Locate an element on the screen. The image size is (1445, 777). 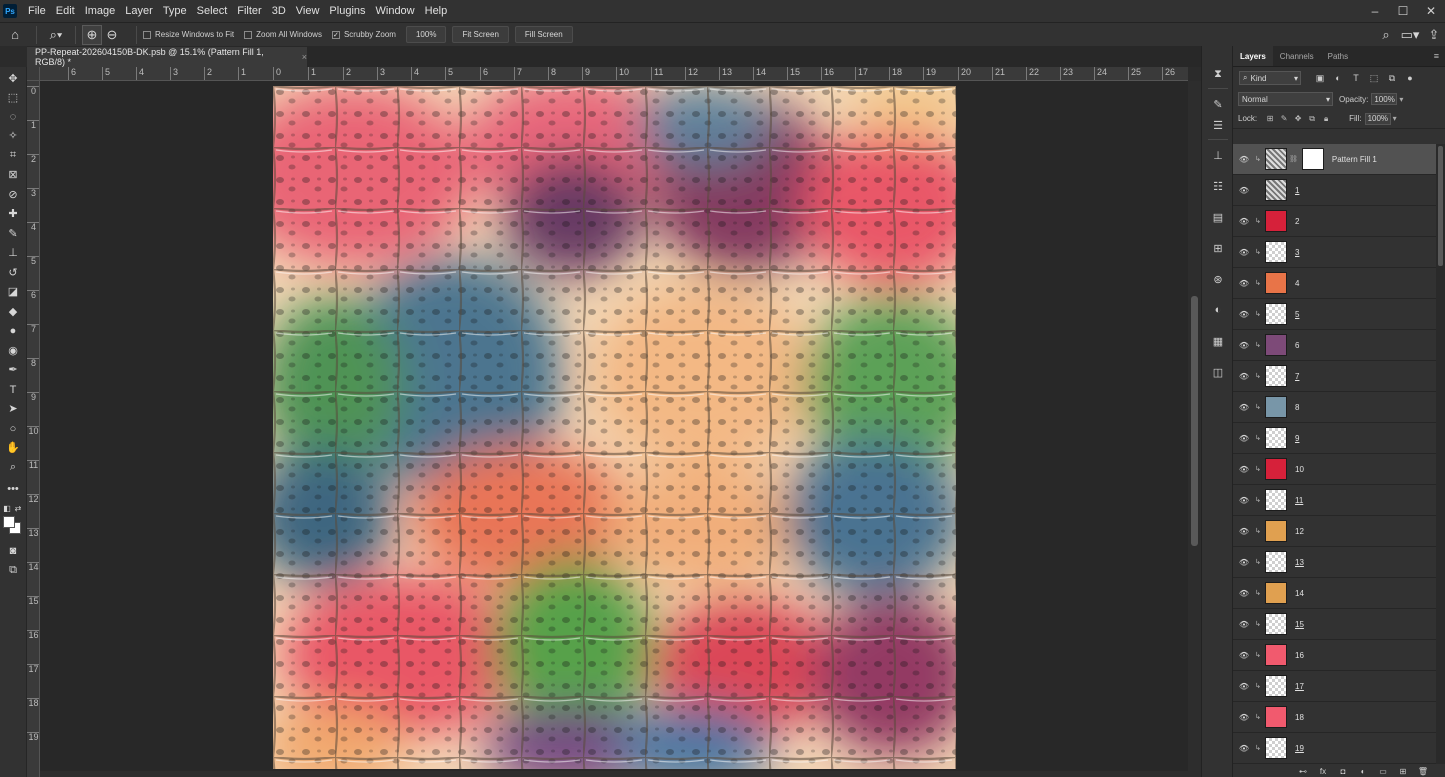
new-group-icon: ▭ is located at coordinates (1383, 772).